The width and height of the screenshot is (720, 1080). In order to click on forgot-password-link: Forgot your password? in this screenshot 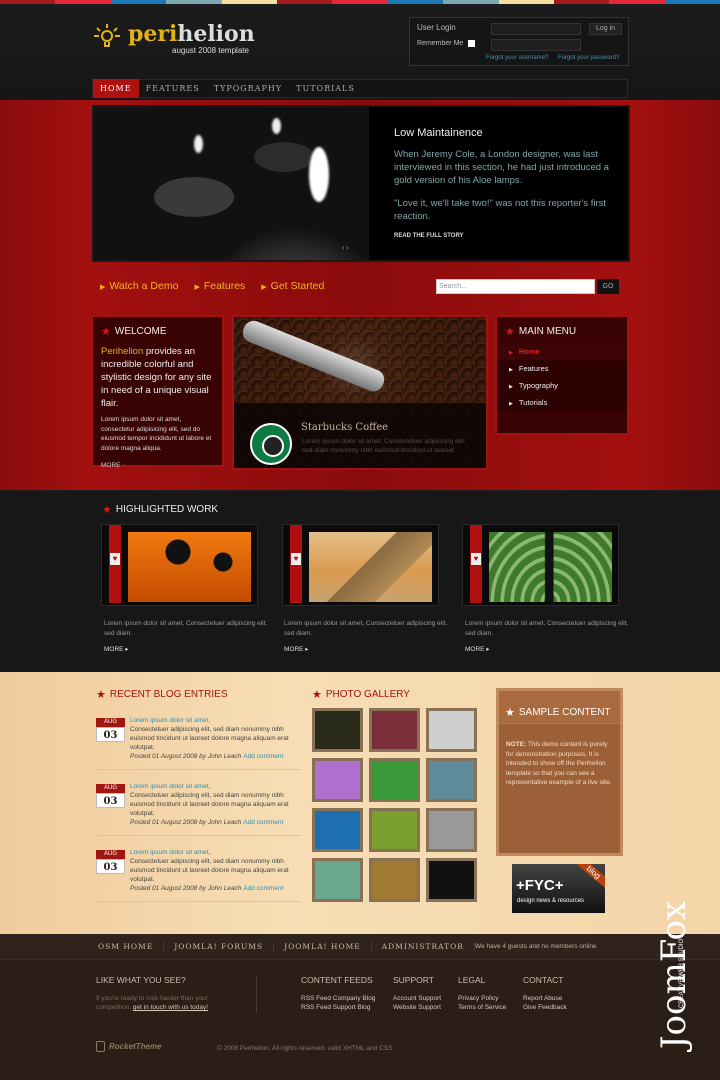, I will do `click(588, 58)`.